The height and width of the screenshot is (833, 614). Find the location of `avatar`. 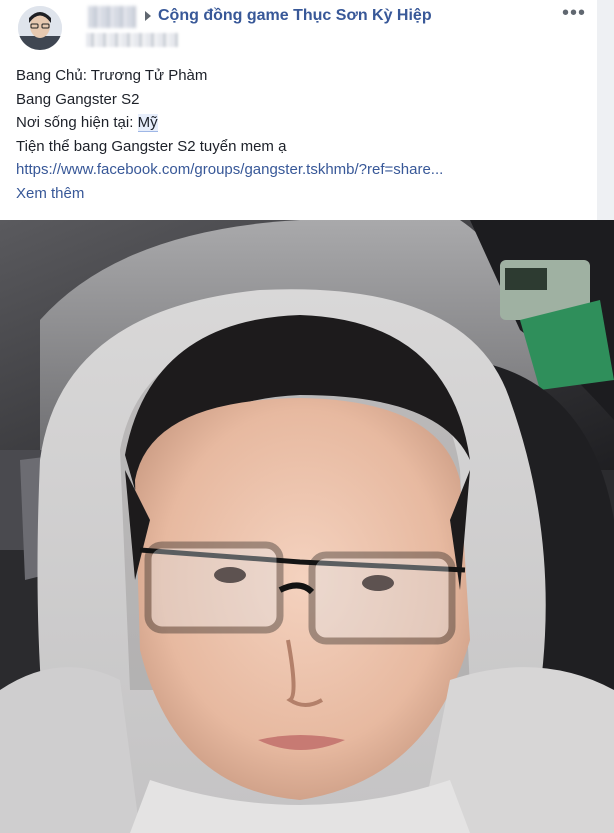

avatar is located at coordinates (40, 28).